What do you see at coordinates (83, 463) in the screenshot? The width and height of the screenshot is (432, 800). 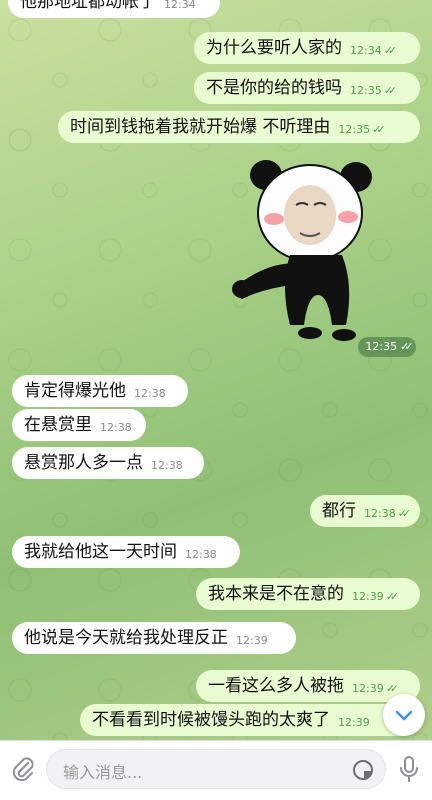 I see `message-text: 悬赏那人多一点` at bounding box center [83, 463].